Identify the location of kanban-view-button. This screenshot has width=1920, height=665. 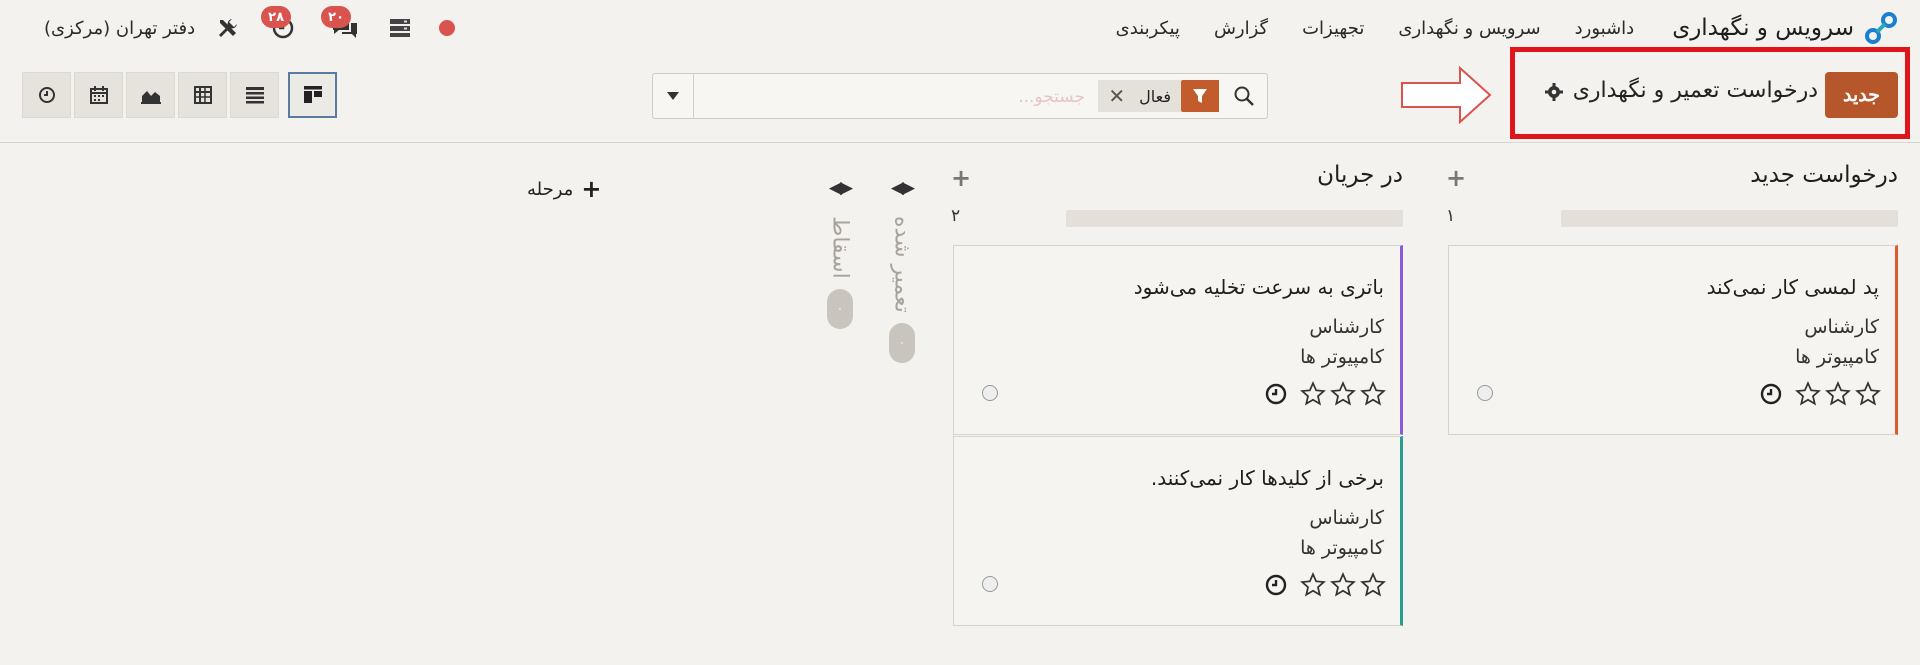
(312, 95).